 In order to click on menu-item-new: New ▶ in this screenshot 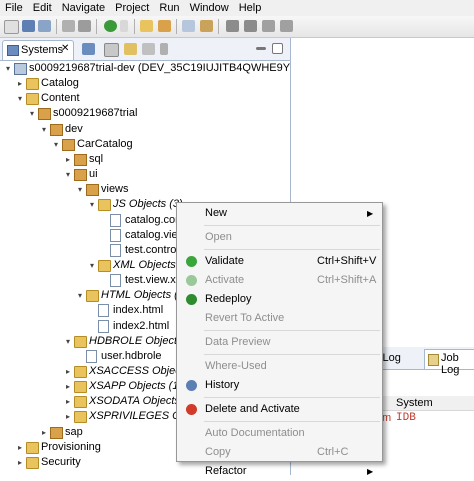, I will do `click(279, 213)`.